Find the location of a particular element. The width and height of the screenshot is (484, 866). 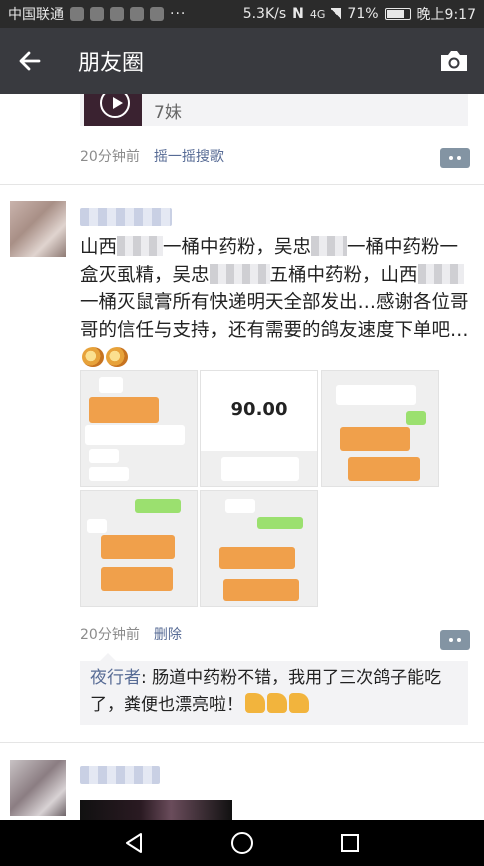

camera-icon is located at coordinates (454, 61).